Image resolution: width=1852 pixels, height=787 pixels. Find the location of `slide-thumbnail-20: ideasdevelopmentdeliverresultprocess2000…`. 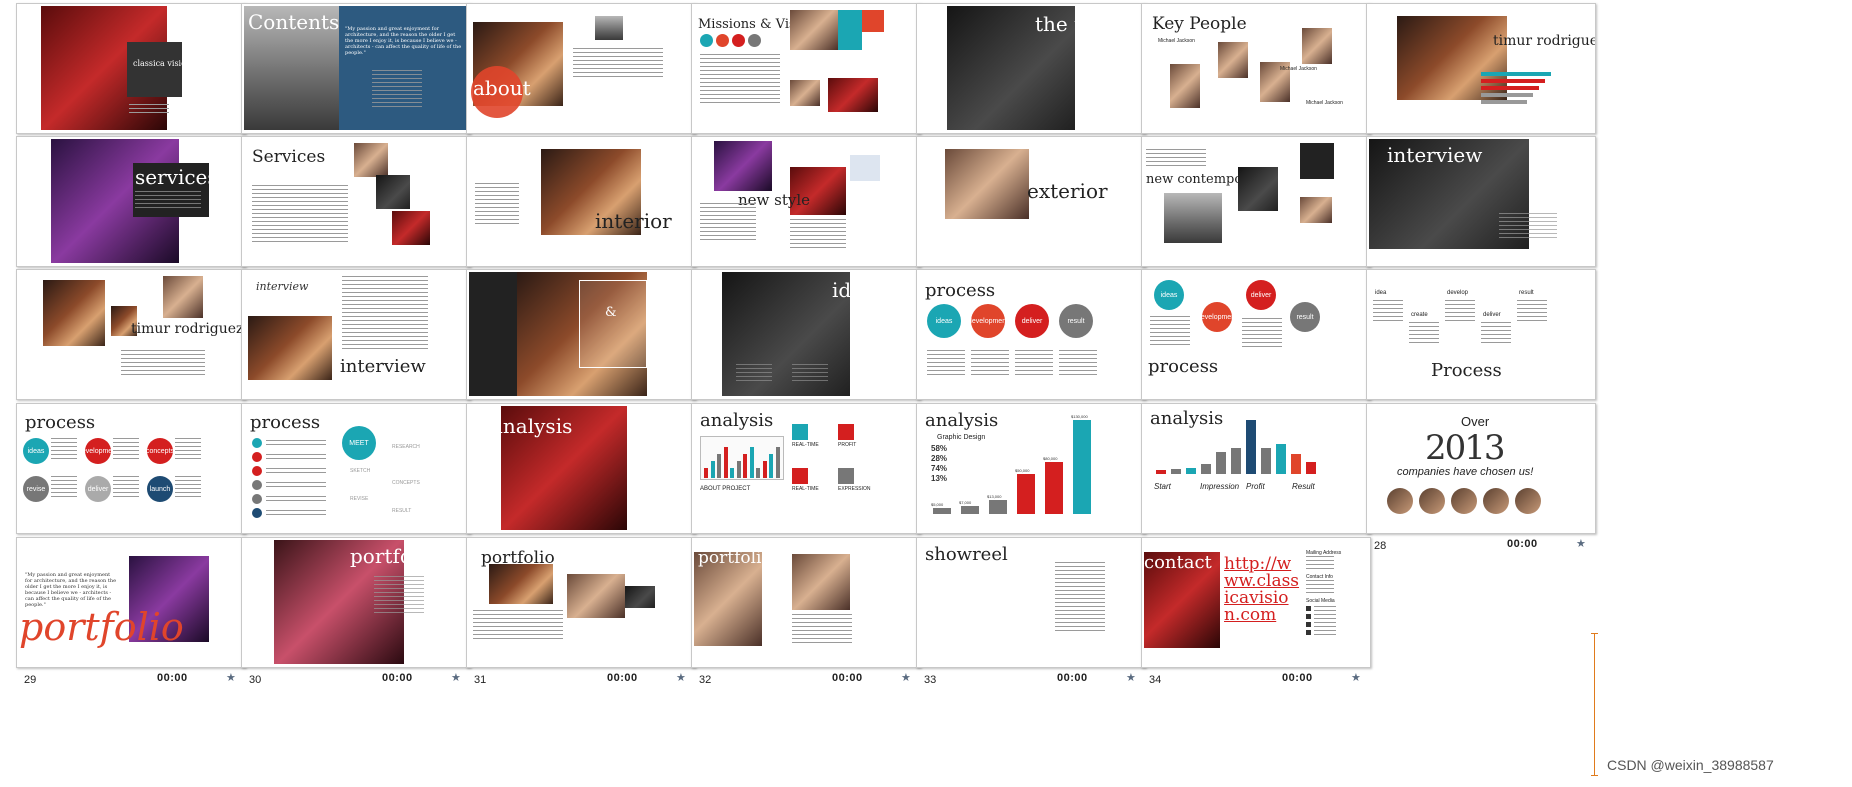

slide-thumbnail-20: ideasdevelopmentdeliverresultprocess2000… is located at coordinates (1256, 343).